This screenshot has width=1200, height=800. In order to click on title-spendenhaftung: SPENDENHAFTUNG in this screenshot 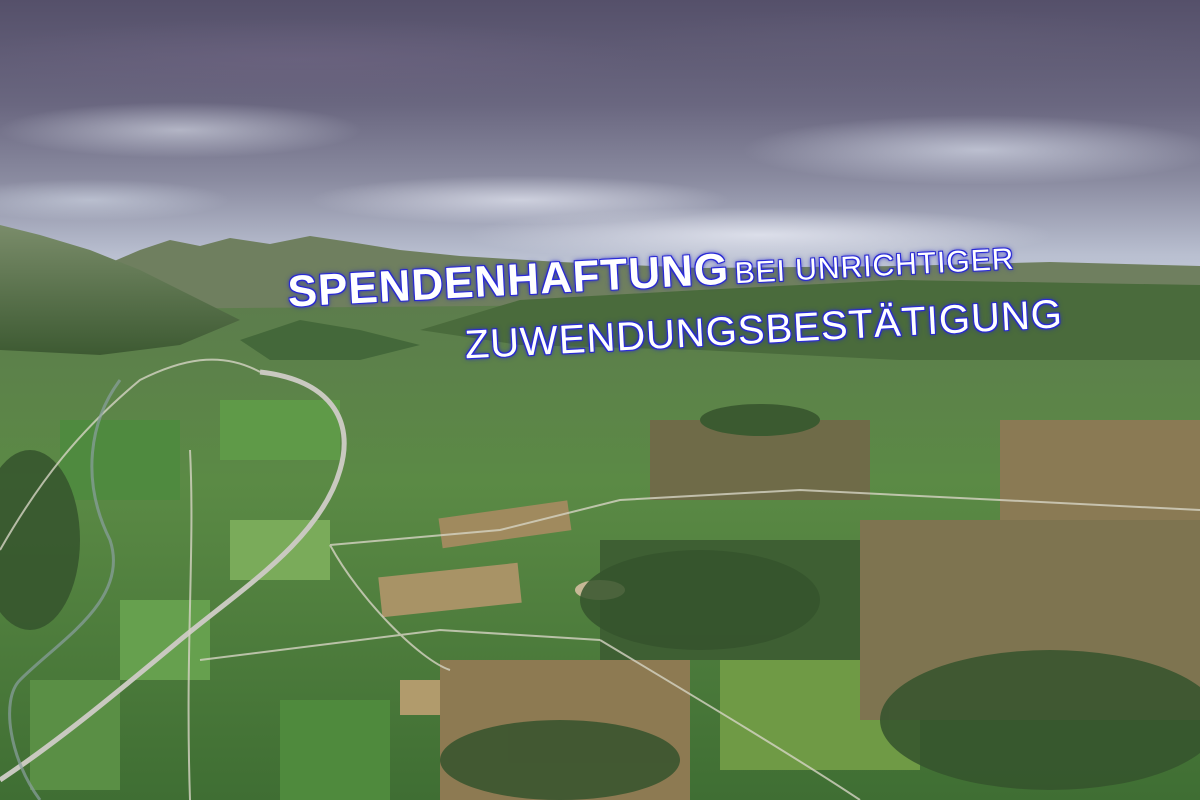, I will do `click(508, 280)`.